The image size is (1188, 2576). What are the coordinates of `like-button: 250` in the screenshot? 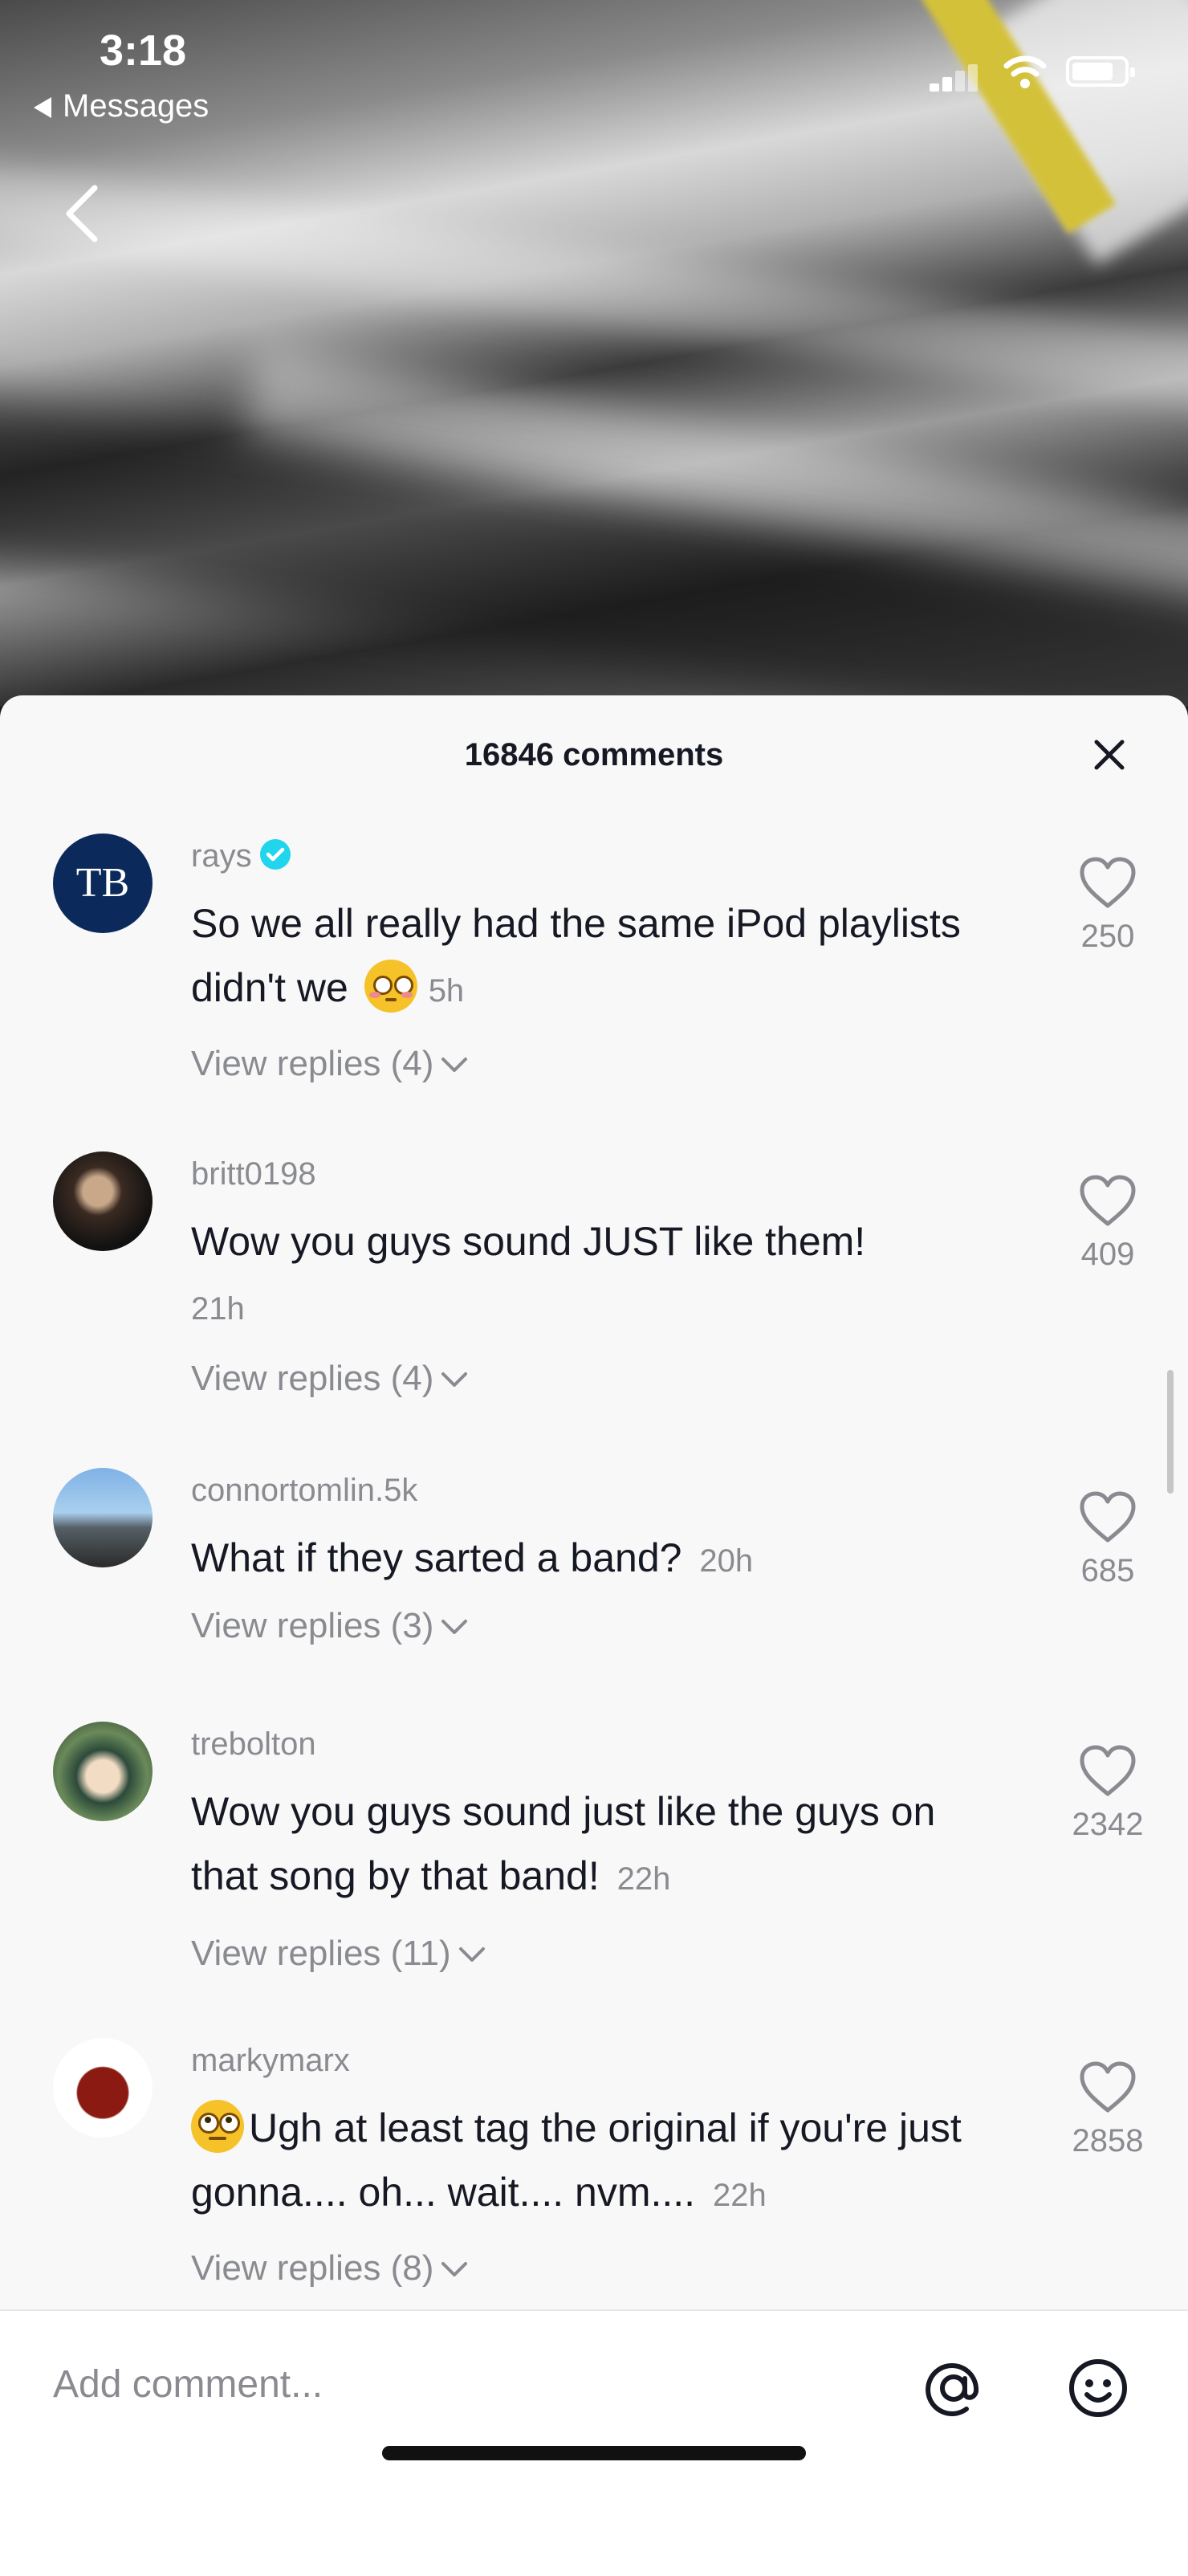 It's located at (1108, 904).